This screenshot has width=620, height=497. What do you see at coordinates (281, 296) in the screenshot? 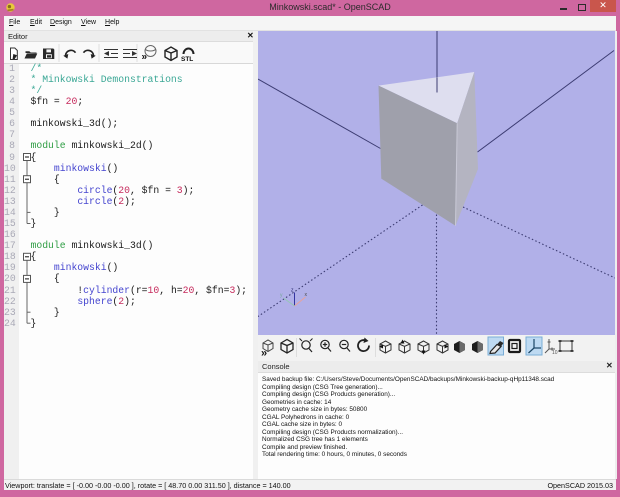
I see `svg-text: y` at bounding box center [281, 296].